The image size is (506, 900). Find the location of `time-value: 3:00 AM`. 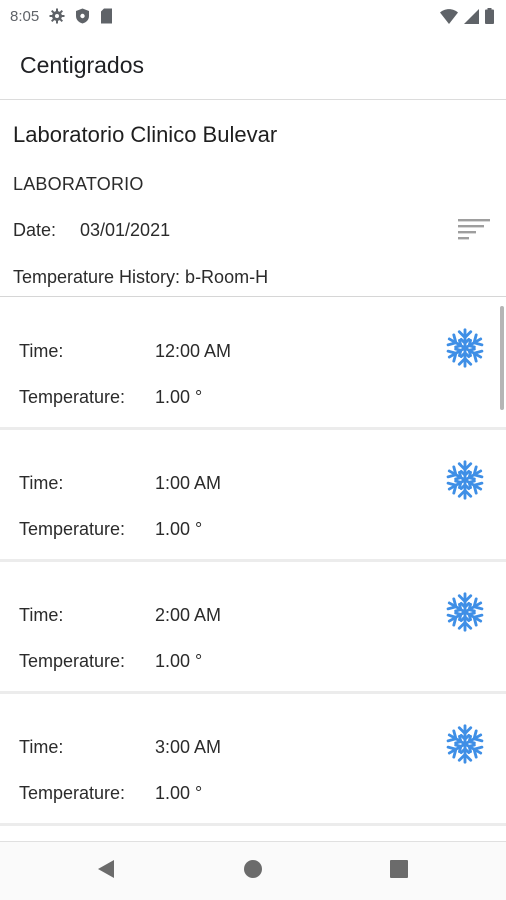

time-value: 3:00 AM is located at coordinates (188, 747).